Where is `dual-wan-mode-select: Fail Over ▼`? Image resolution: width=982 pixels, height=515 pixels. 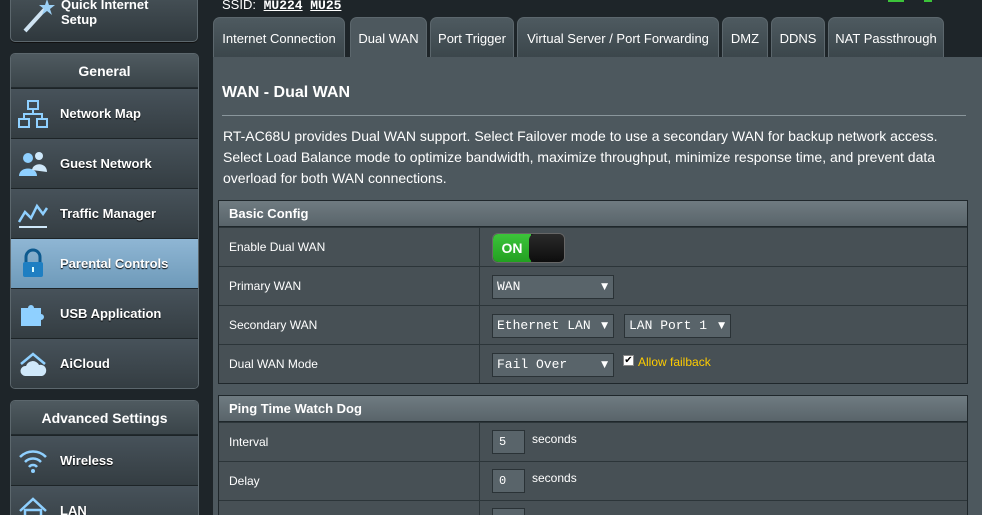
dual-wan-mode-select: Fail Over ▼ is located at coordinates (553, 365).